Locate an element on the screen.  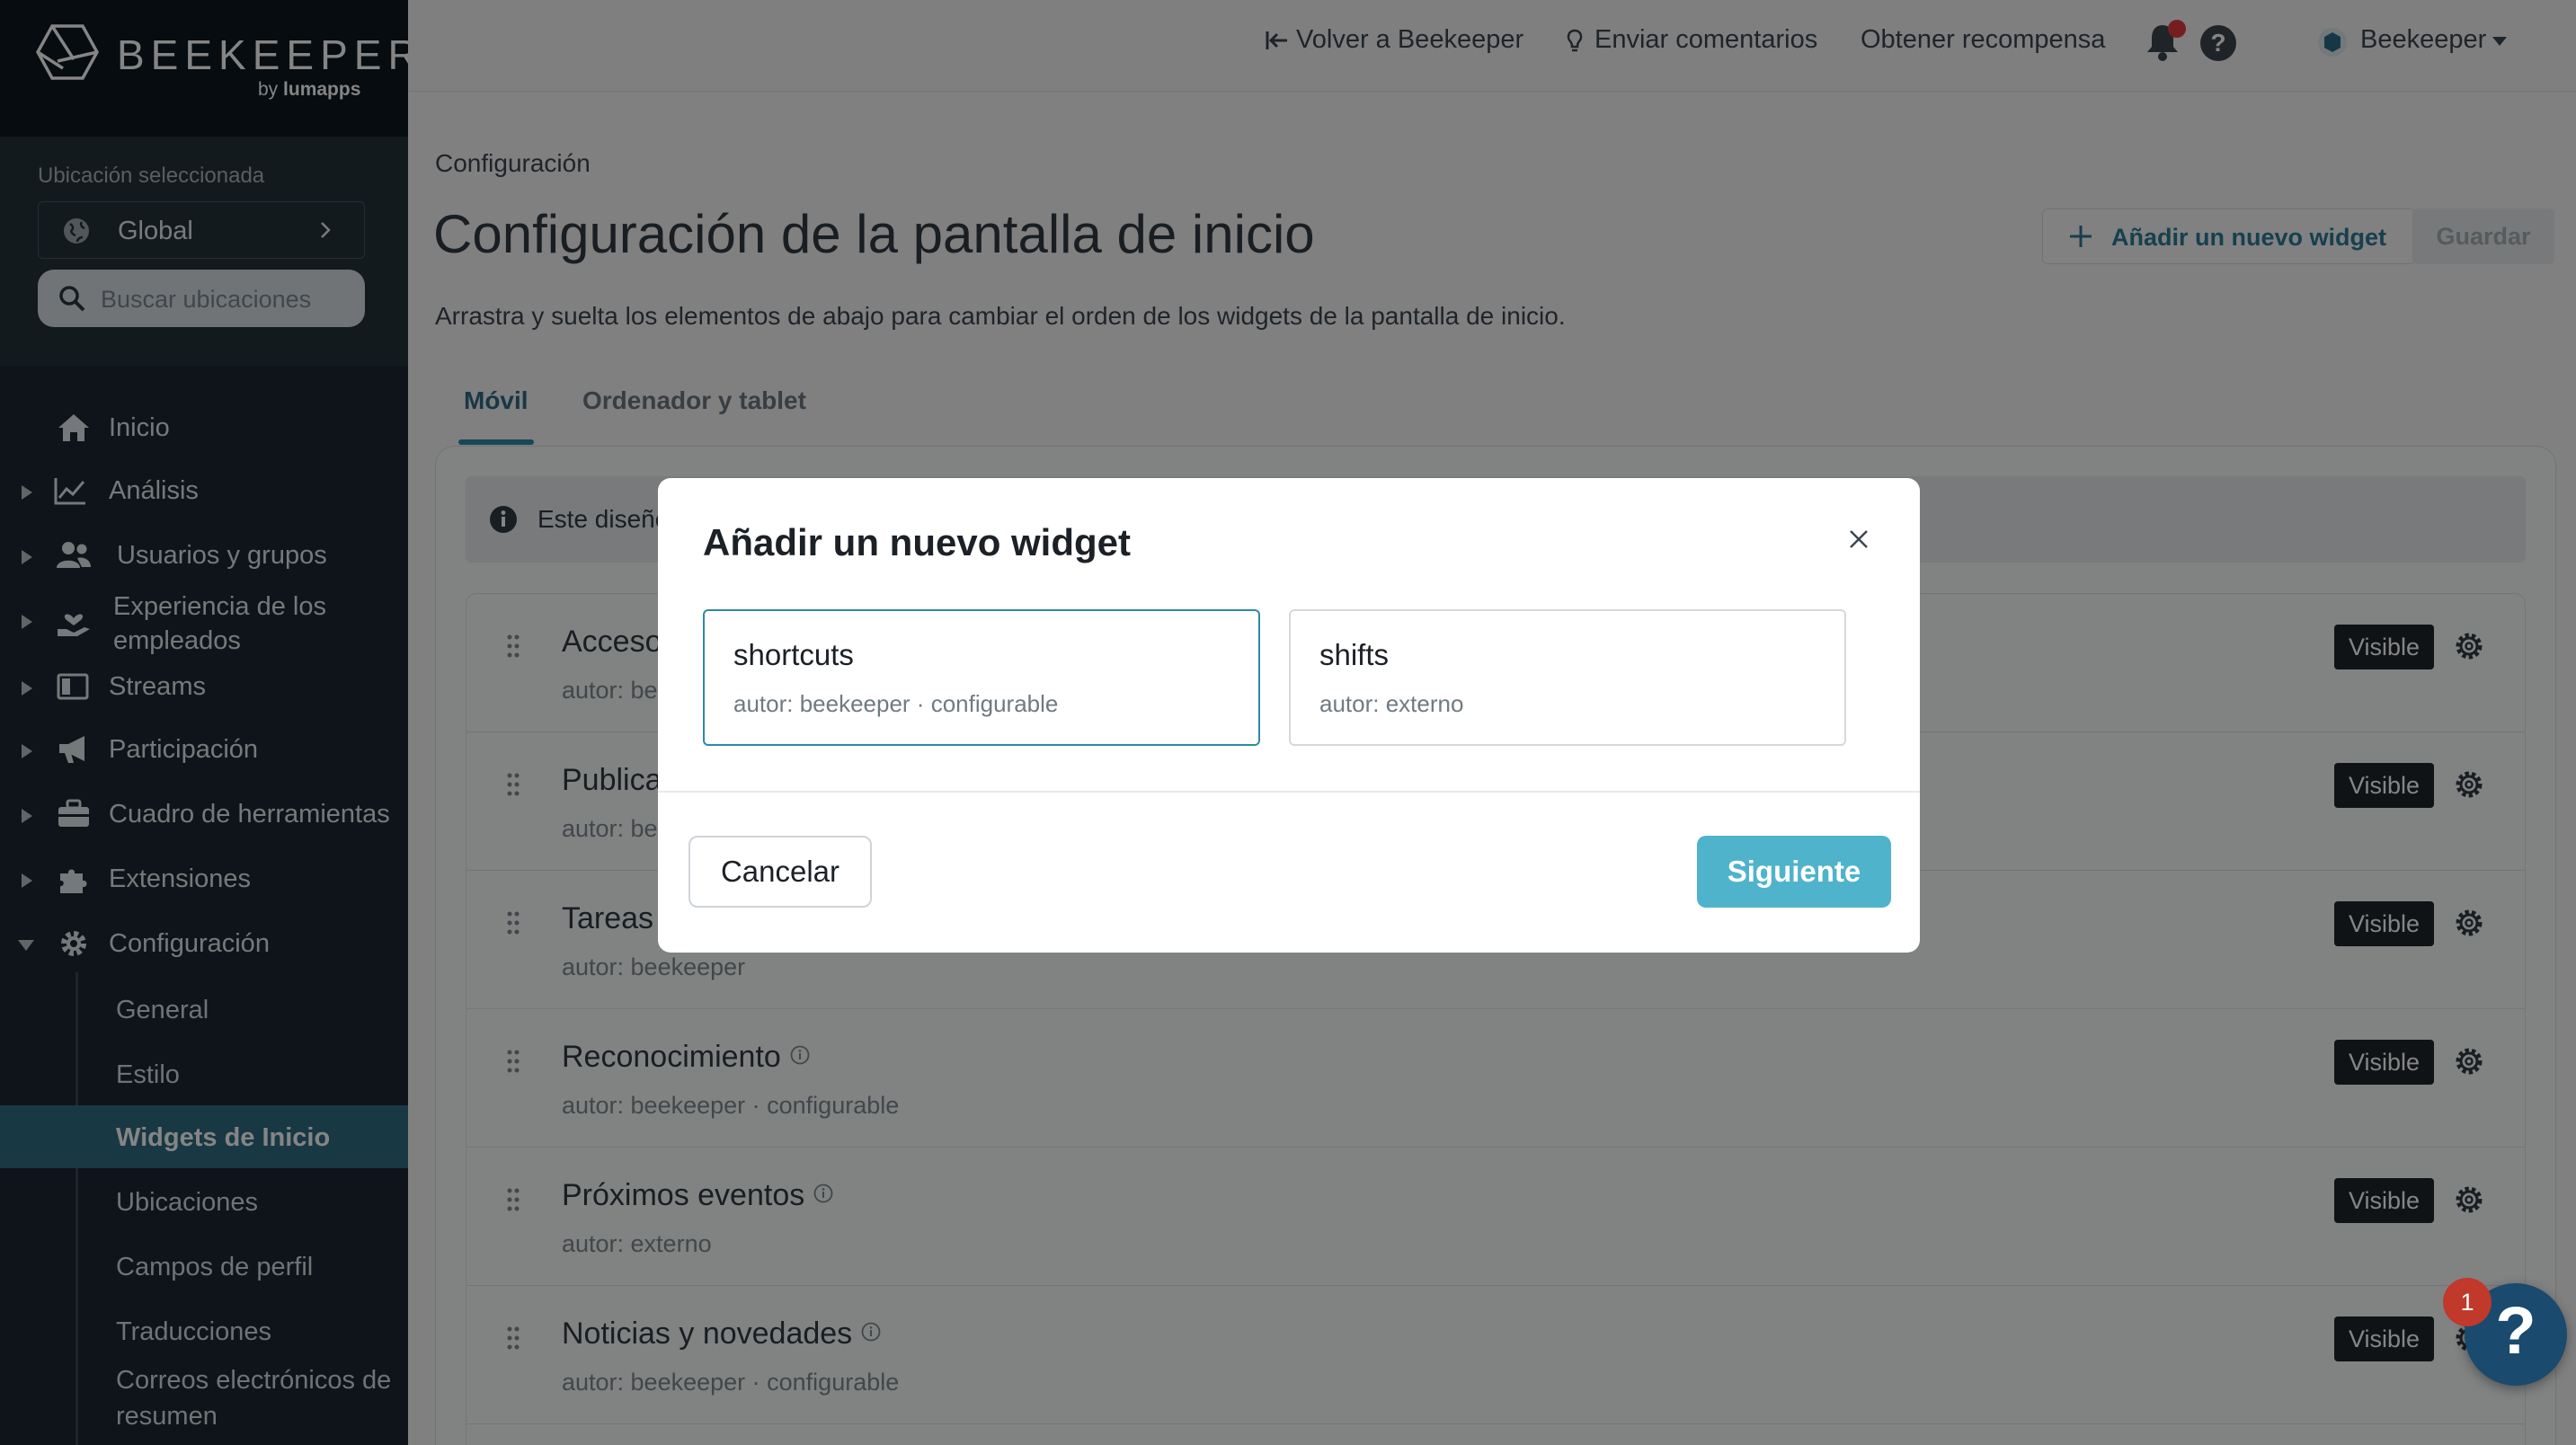
next-button: Siguiente is located at coordinates (1794, 872).